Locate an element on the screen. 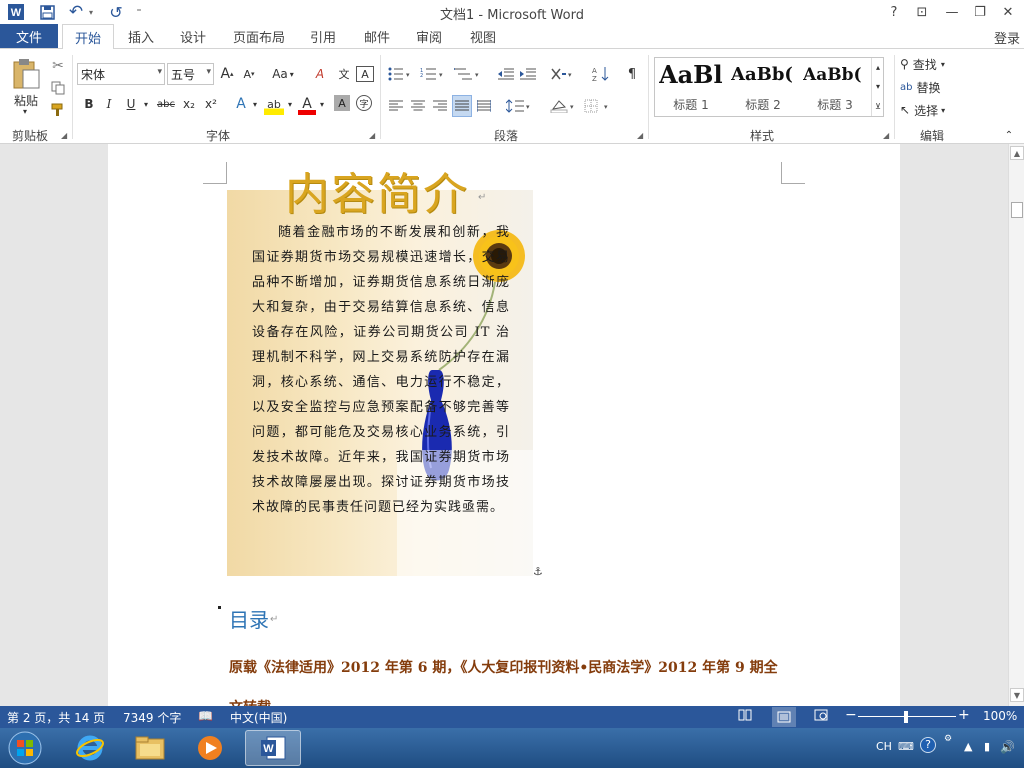 The width and height of the screenshot is (1024, 768). zoom-level: 100% is located at coordinates (1000, 716).